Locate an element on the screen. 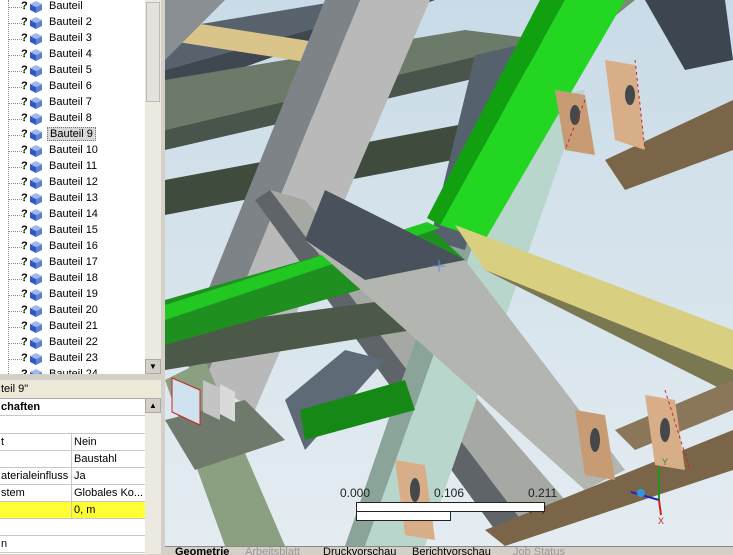  details-row: aterialeinfluss Ja is located at coordinates (72, 476).